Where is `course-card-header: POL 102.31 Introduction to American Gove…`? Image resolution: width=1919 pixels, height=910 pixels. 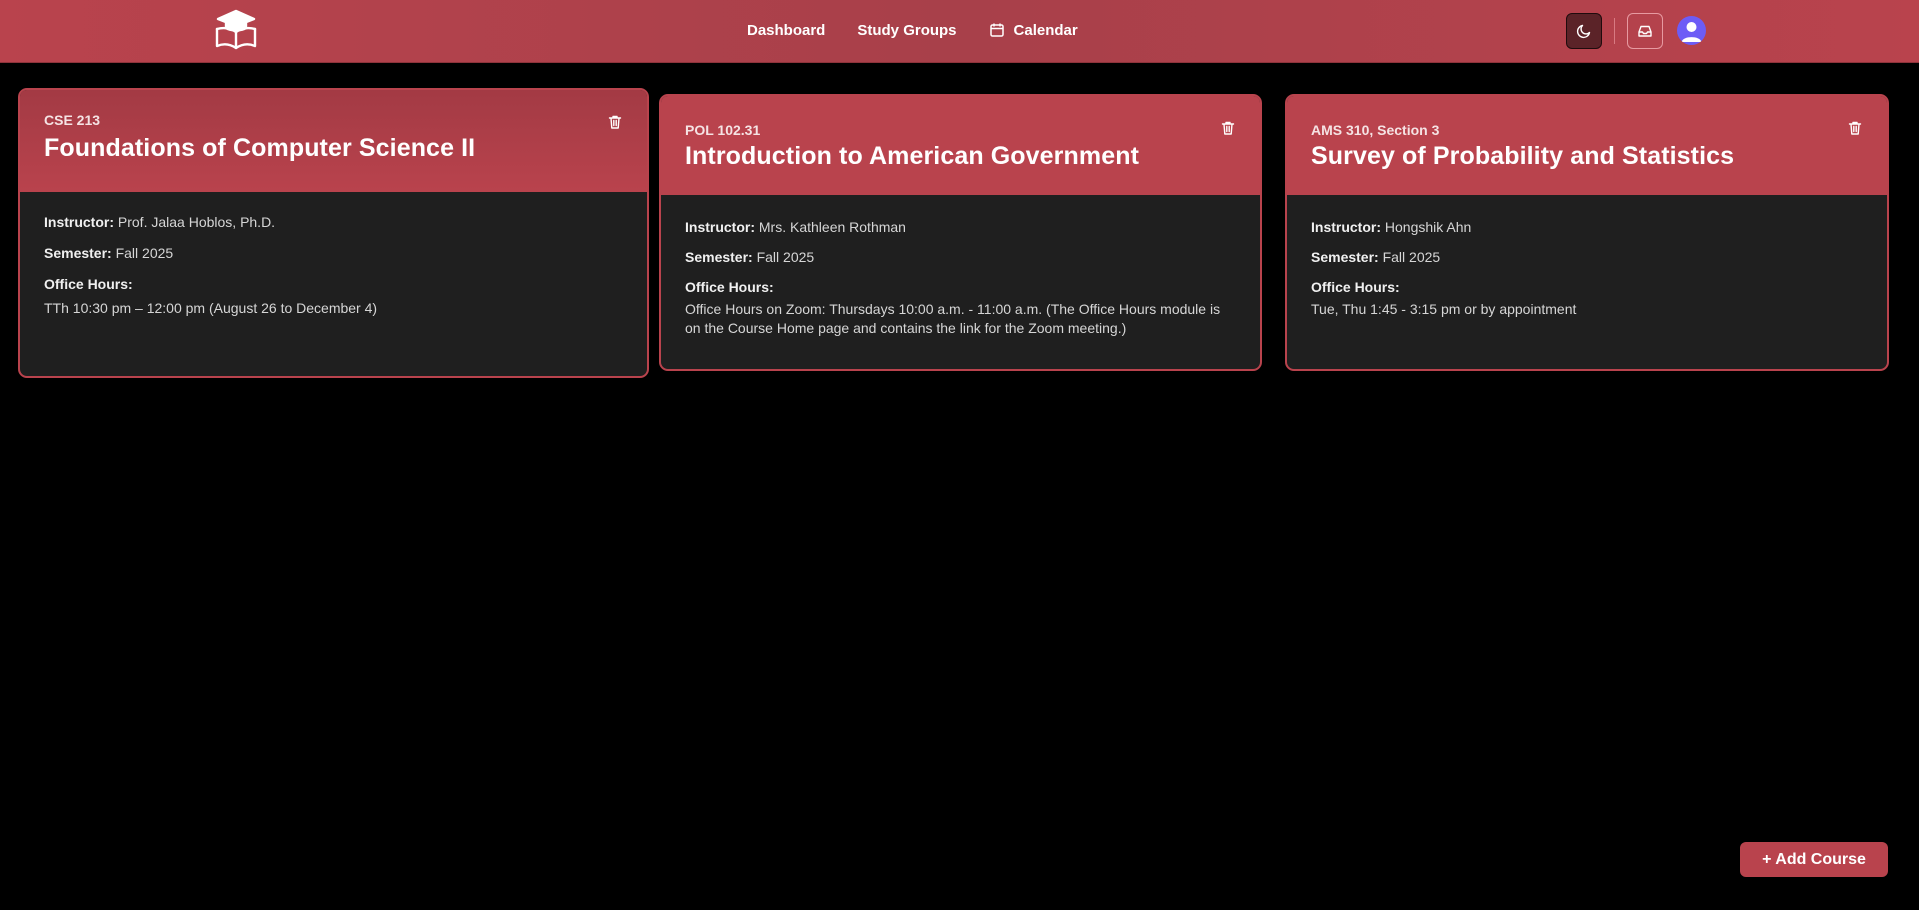
course-card-header: POL 102.31 Introduction to American Gove… is located at coordinates (960, 145).